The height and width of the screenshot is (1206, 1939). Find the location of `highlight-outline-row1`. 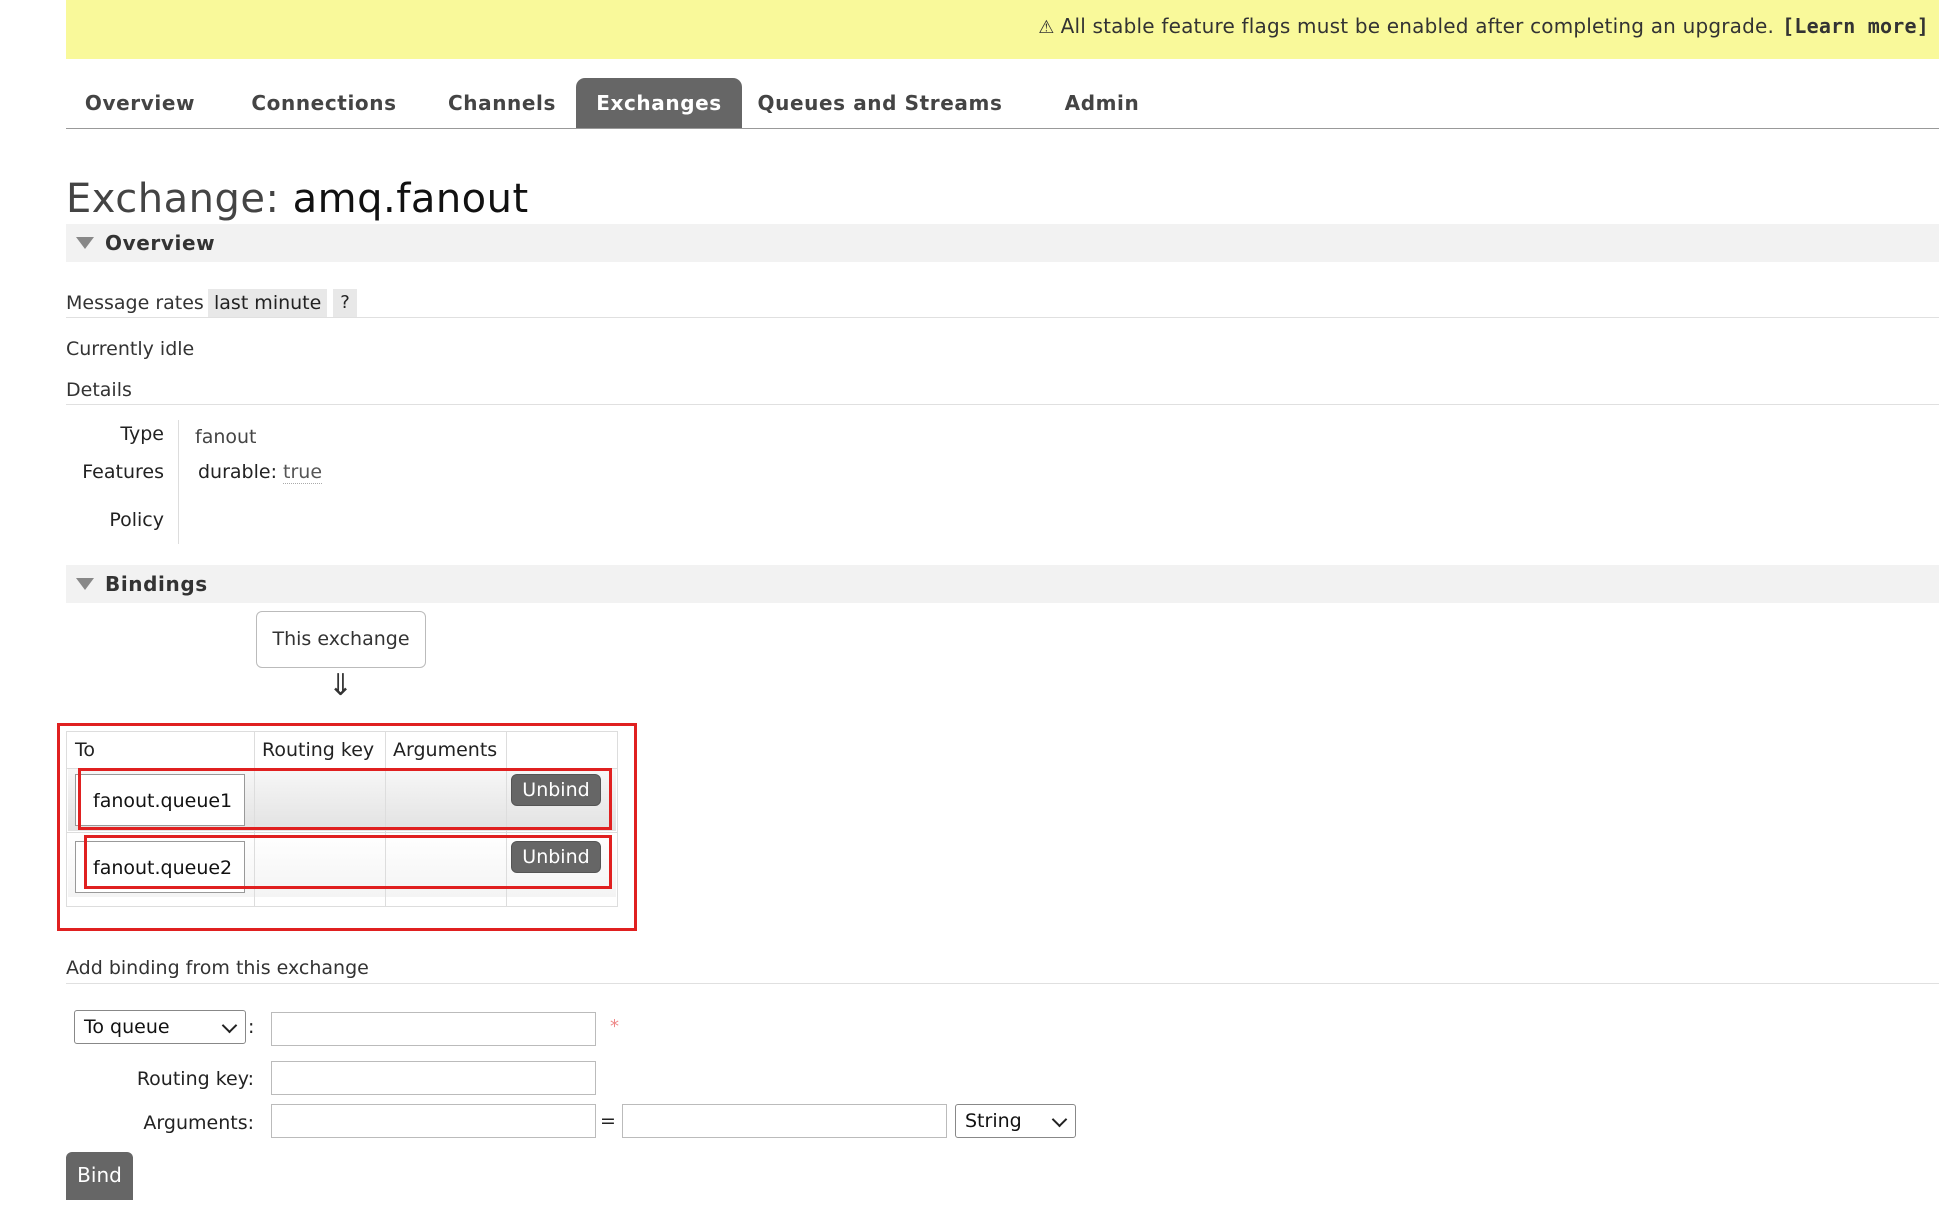

highlight-outline-row1 is located at coordinates (345, 799).